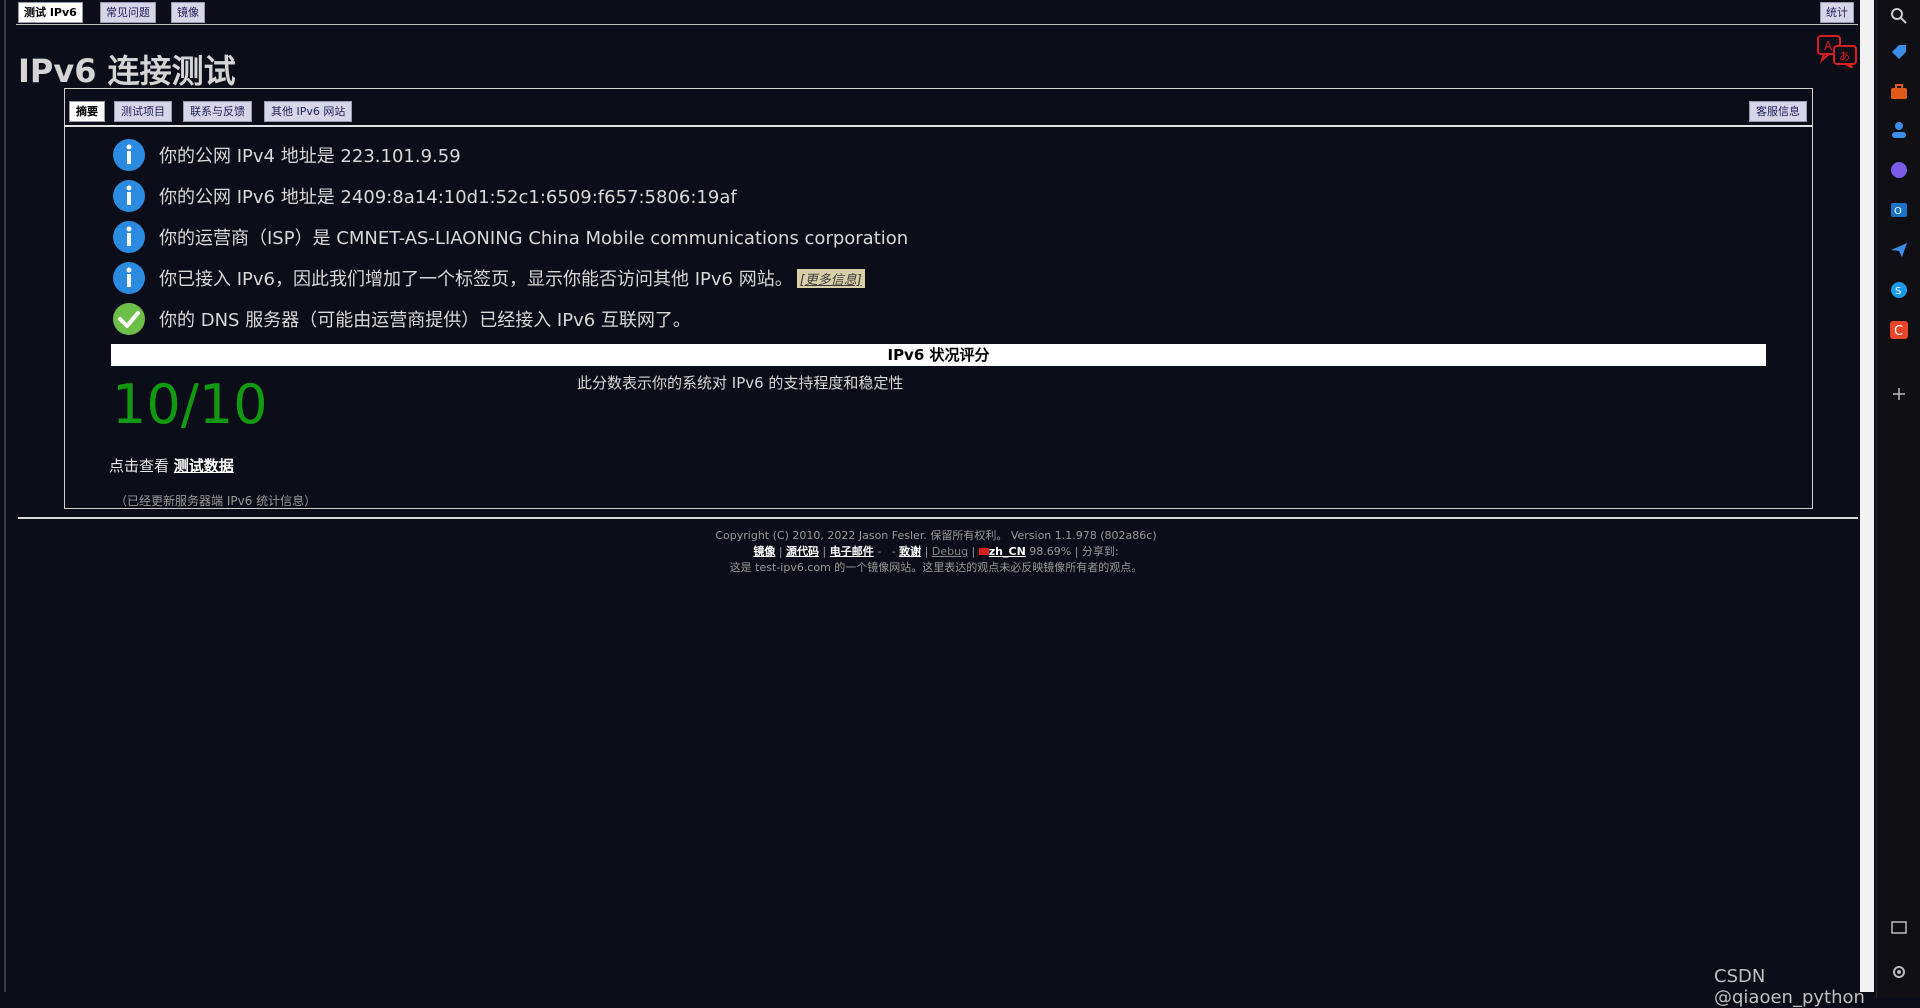 This screenshot has height=1008, width=1920. I want to click on person-icon, so click(1899, 130).